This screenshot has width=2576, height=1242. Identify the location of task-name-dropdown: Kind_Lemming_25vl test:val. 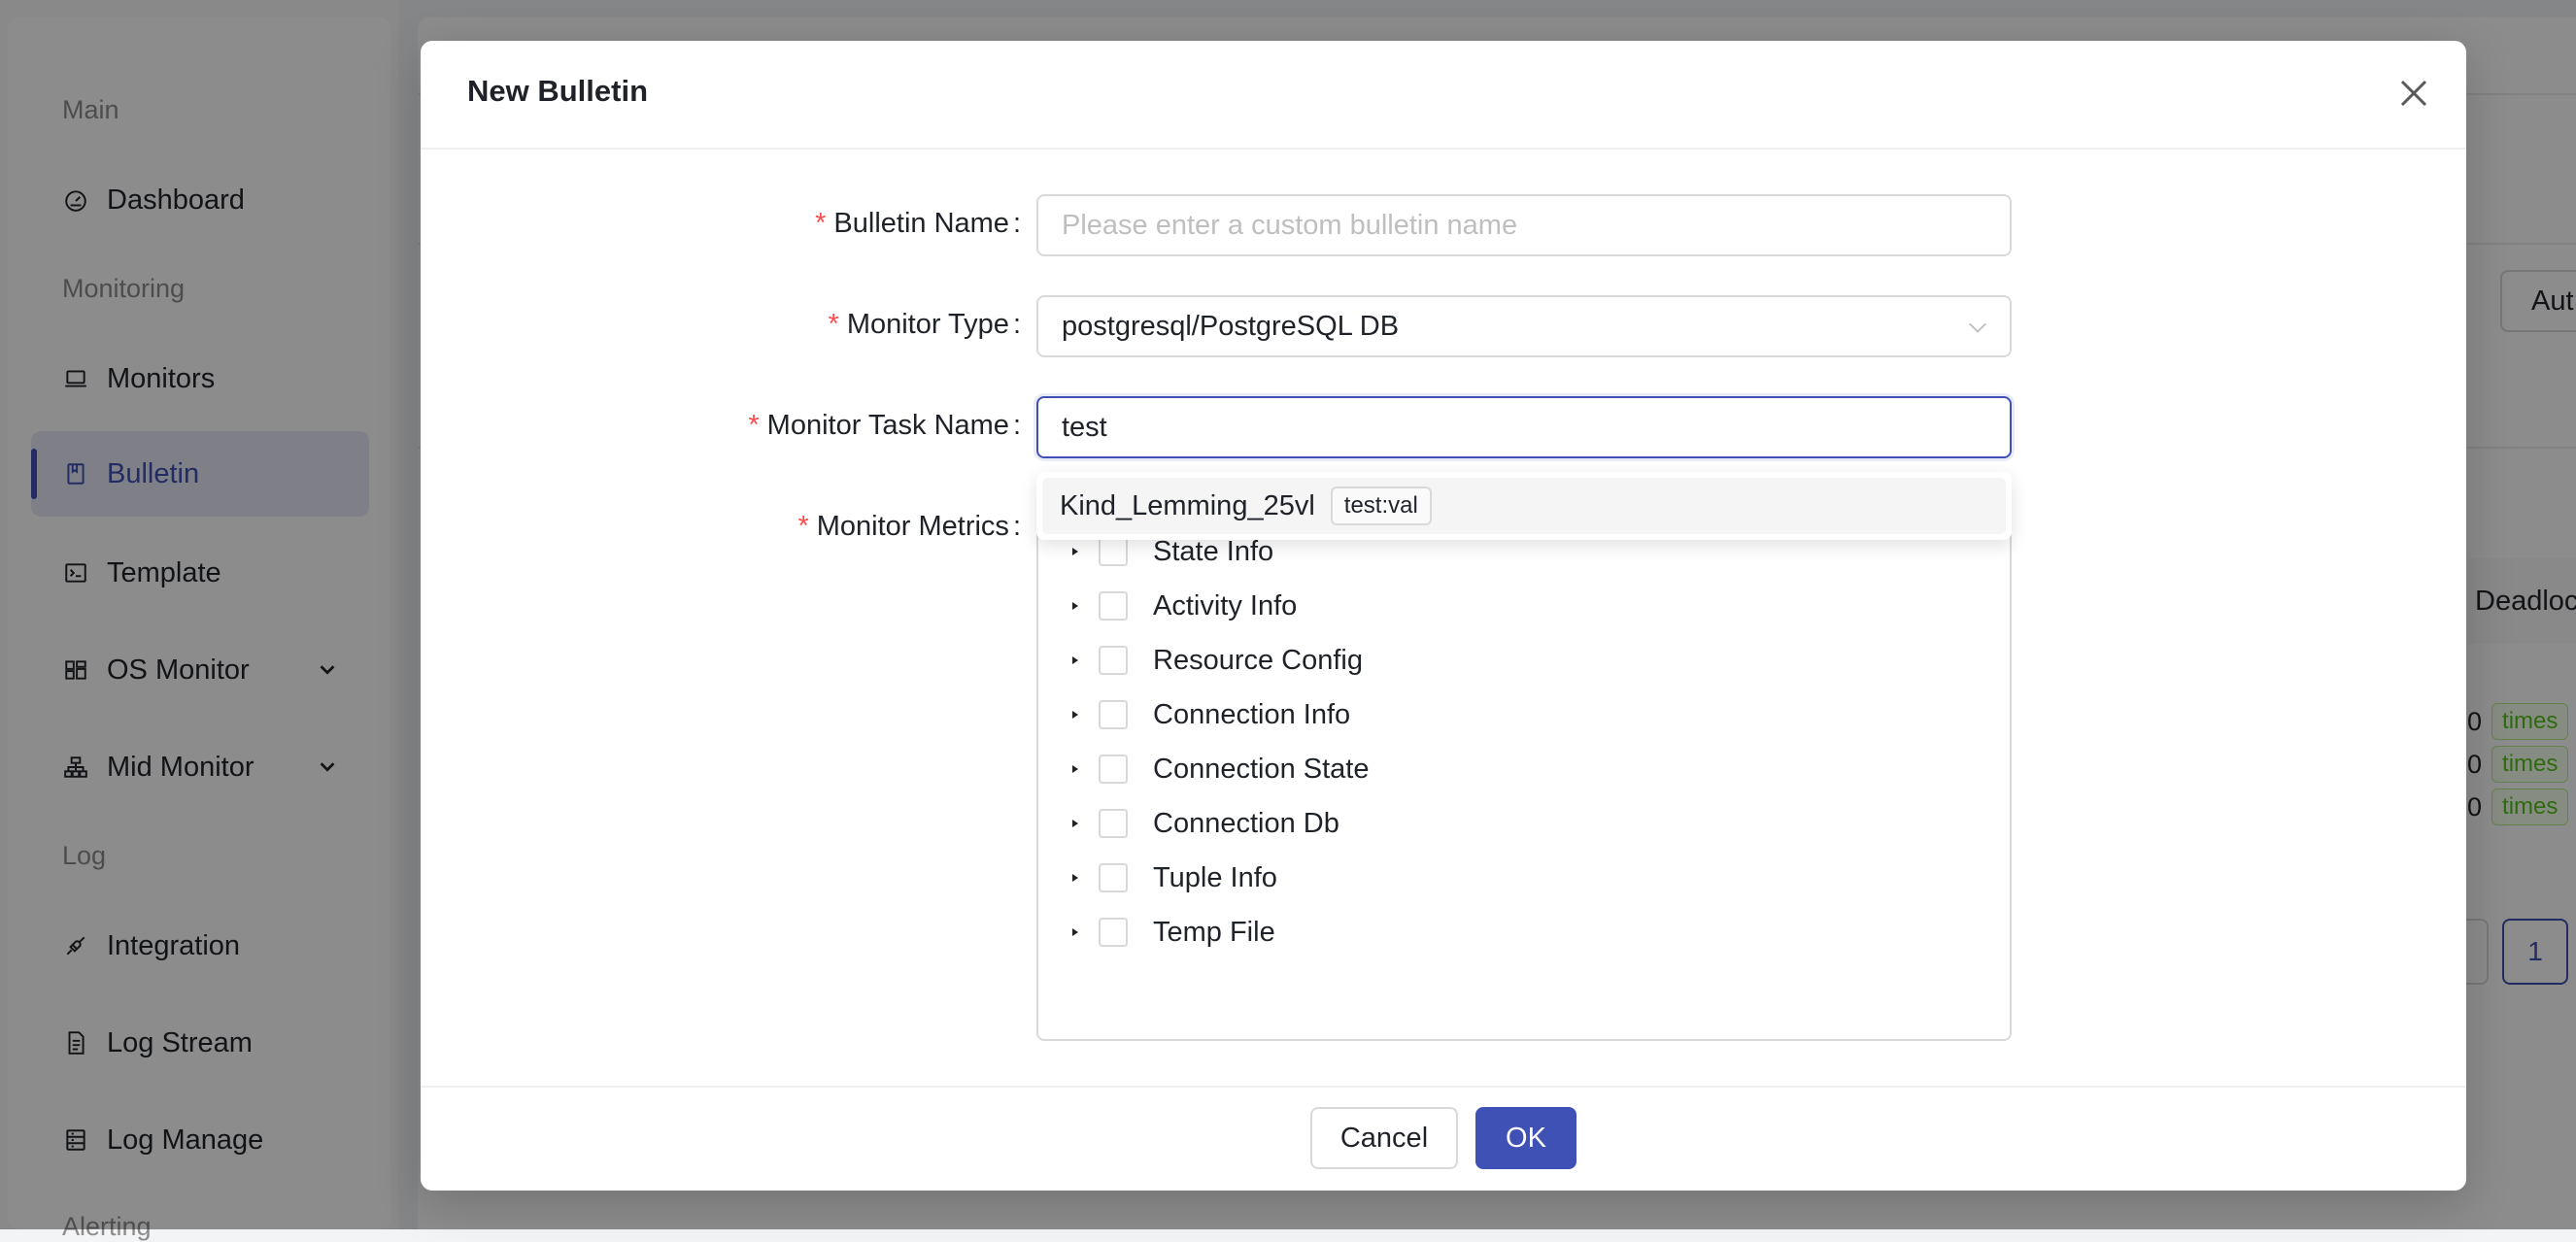
(1524, 506).